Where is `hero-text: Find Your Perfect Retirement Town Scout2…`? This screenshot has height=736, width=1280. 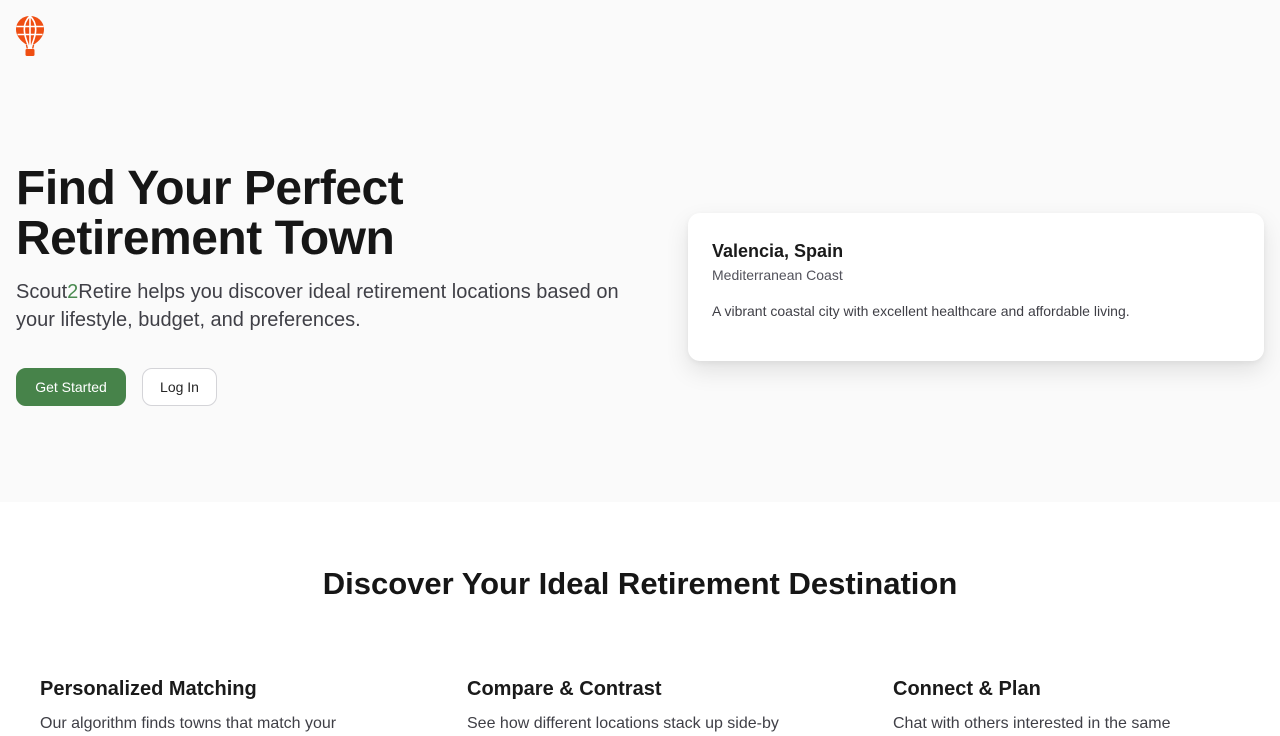 hero-text: Find Your Perfect Retirement Town Scout2… is located at coordinates (336, 249).